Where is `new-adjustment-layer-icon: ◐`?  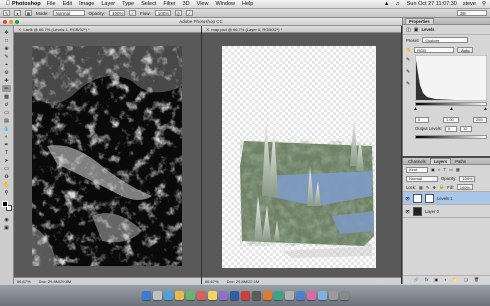
new-adjustment-layer-icon: ◐ is located at coordinates (445, 279).